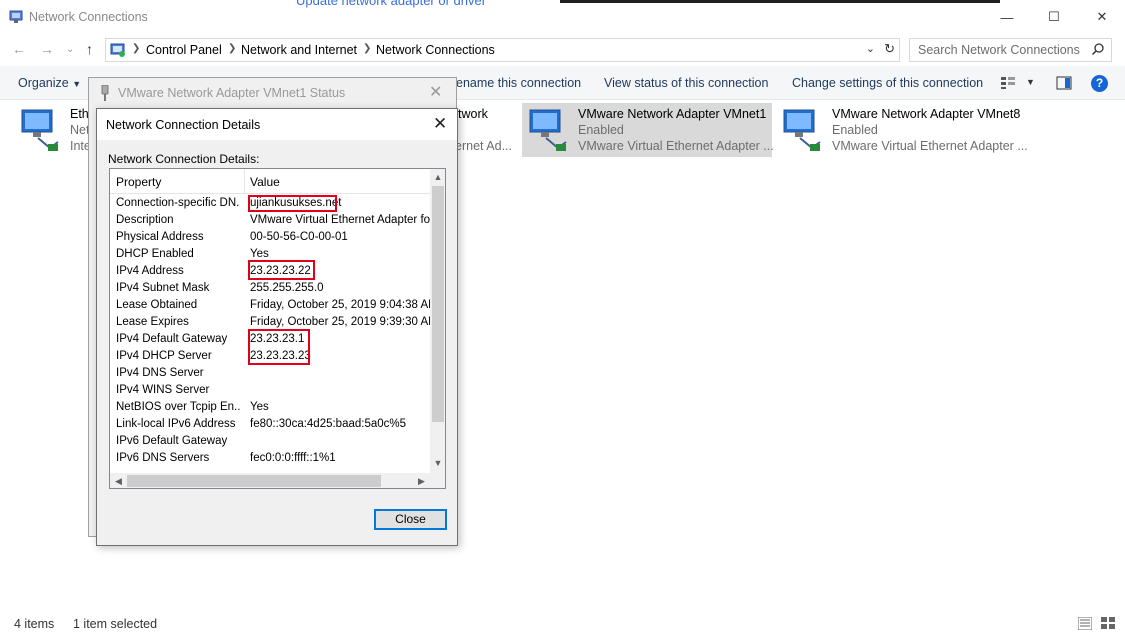 This screenshot has height=640, width=1125. Describe the element at coordinates (870, 48) in the screenshot. I see `address-dropdown-chevron-icon: ⌄` at that location.